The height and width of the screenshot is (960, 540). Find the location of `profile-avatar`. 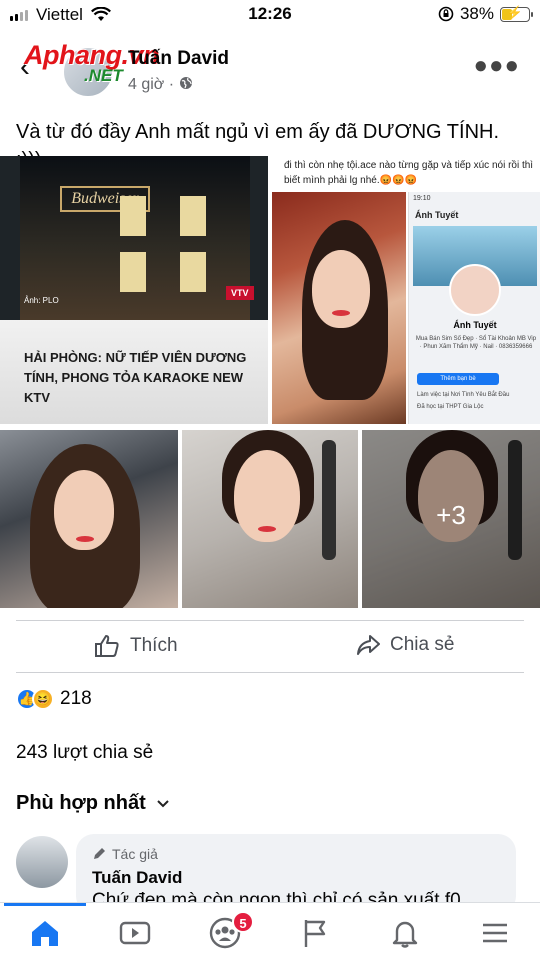

profile-avatar is located at coordinates (475, 290).